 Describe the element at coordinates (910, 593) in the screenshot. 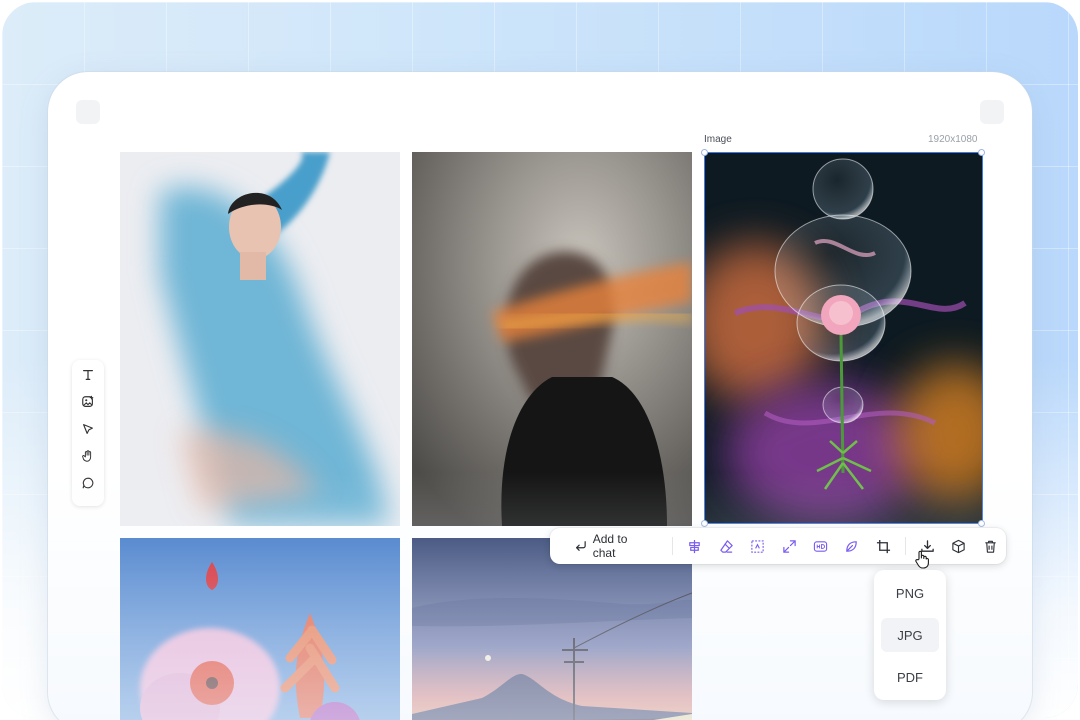

I see `format-option-png: PNG` at that location.